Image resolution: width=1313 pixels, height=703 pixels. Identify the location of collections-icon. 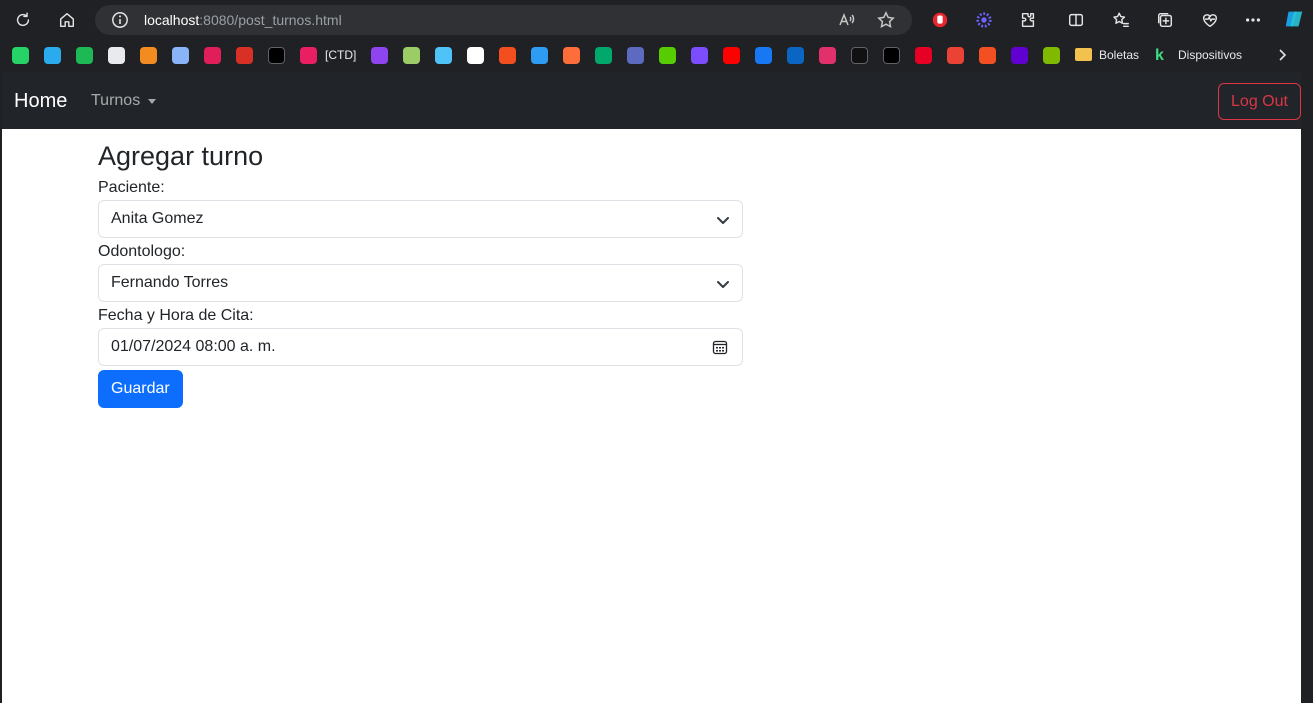
(1165, 20).